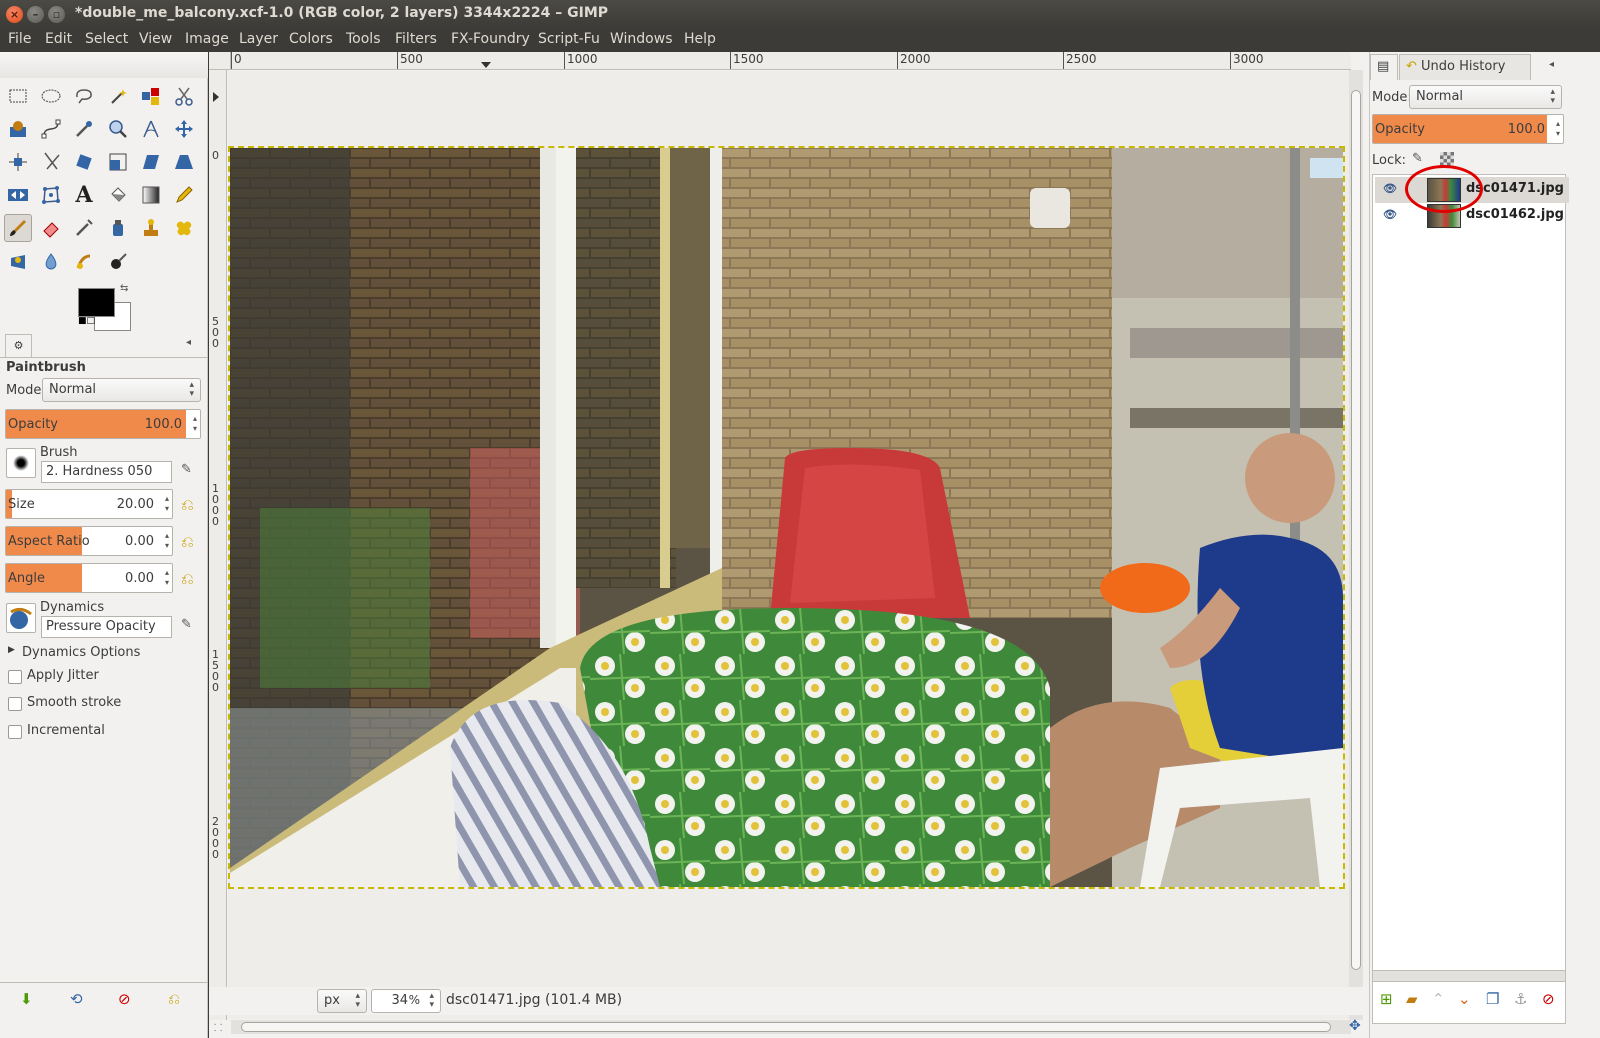 The height and width of the screenshot is (1038, 1600). What do you see at coordinates (106, 39) in the screenshot?
I see `menu-select: Select` at bounding box center [106, 39].